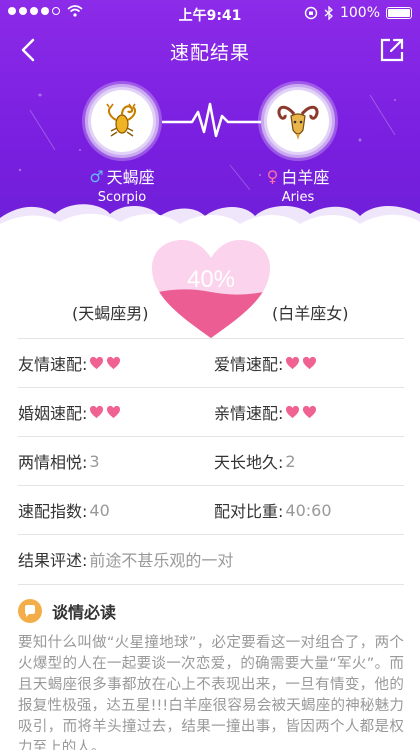 The height and width of the screenshot is (750, 420). What do you see at coordinates (310, 313) in the screenshot?
I see `female-pair-label: (白羊座女)` at bounding box center [310, 313].